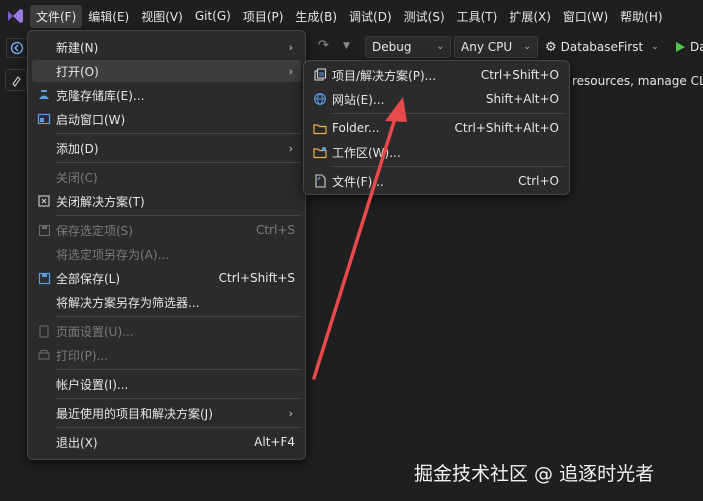 This screenshot has height=501, width=703. Describe the element at coordinates (359, 238) in the screenshot. I see `annotation-arrow` at that location.